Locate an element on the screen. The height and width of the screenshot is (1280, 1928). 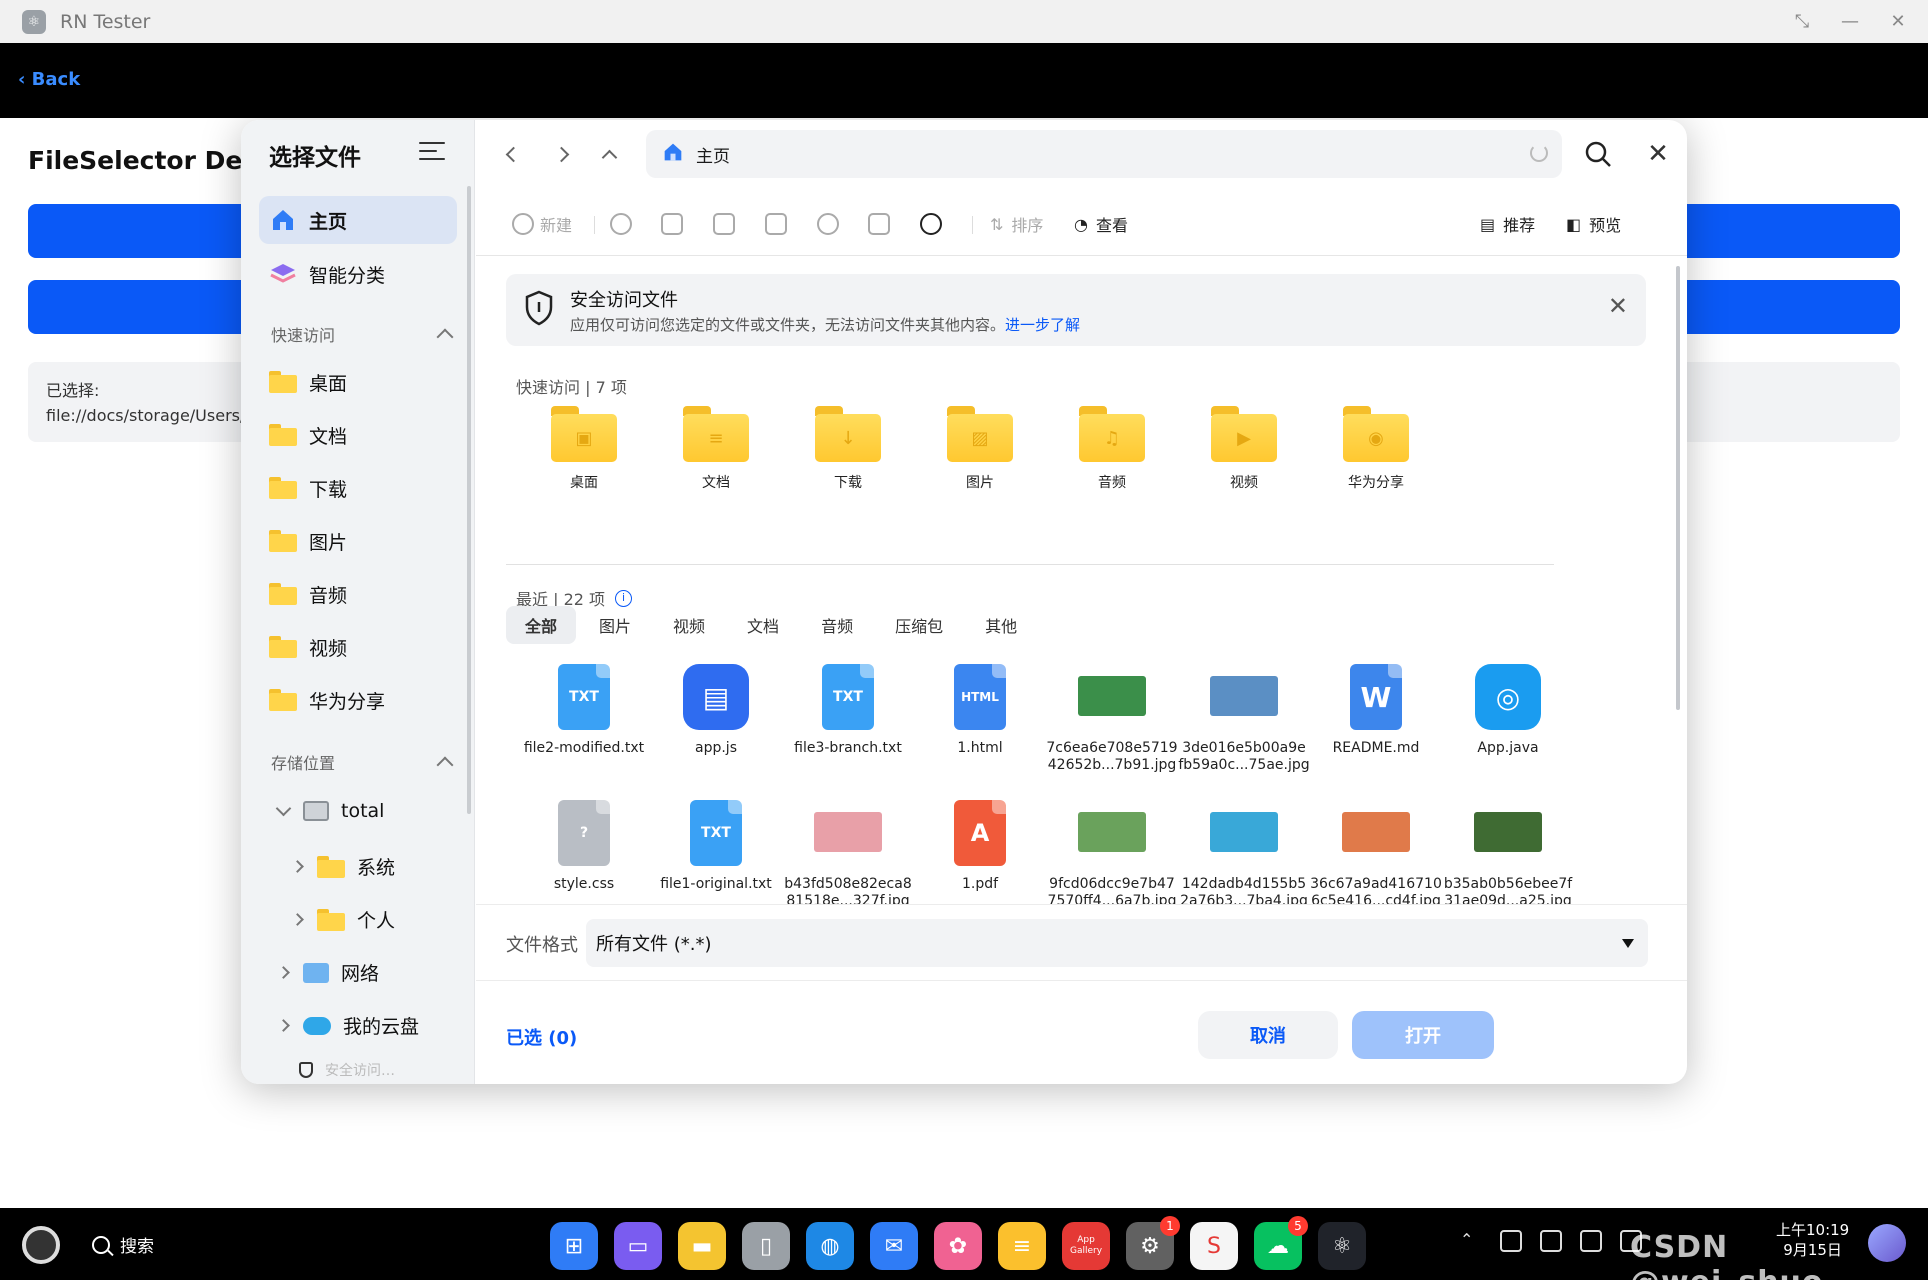
dock-app-browser: ◍ is located at coordinates (830, 1246).